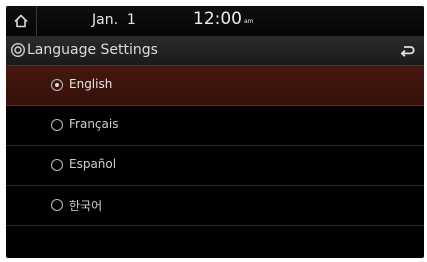  I want to click on language-label: Français, so click(94, 124).